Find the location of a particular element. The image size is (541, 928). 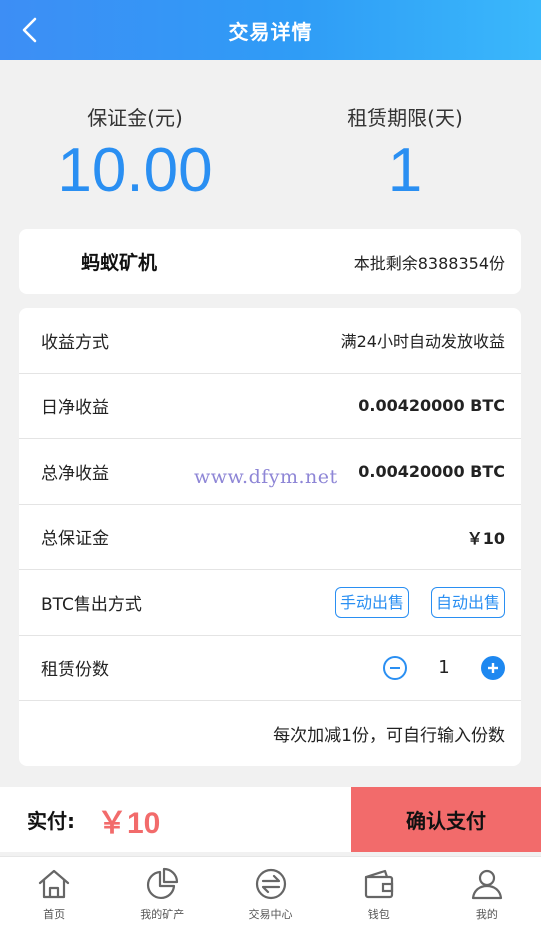

daily-income-row: 日净收益 0.00420000 BTC is located at coordinates (270, 406).